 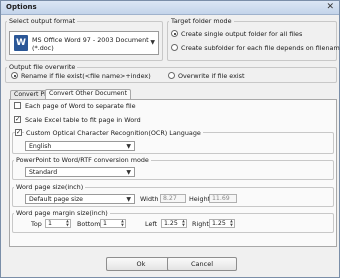 What do you see at coordinates (200, 199) in the screenshot?
I see `height-label: Height` at bounding box center [200, 199].